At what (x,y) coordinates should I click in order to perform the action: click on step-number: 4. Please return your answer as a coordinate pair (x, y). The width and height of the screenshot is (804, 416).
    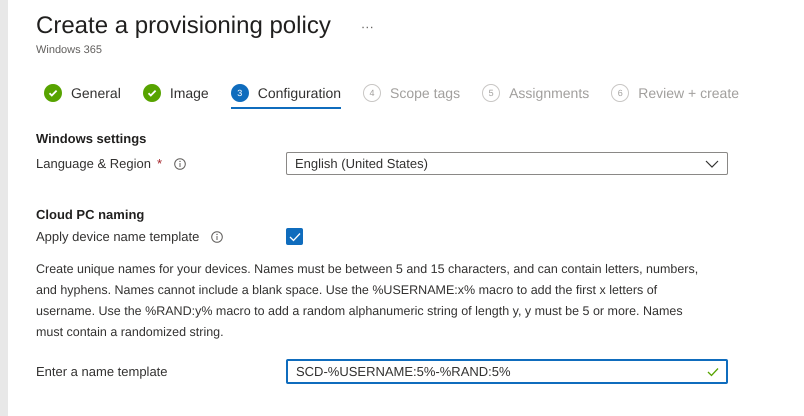
    Looking at the image, I should click on (372, 93).